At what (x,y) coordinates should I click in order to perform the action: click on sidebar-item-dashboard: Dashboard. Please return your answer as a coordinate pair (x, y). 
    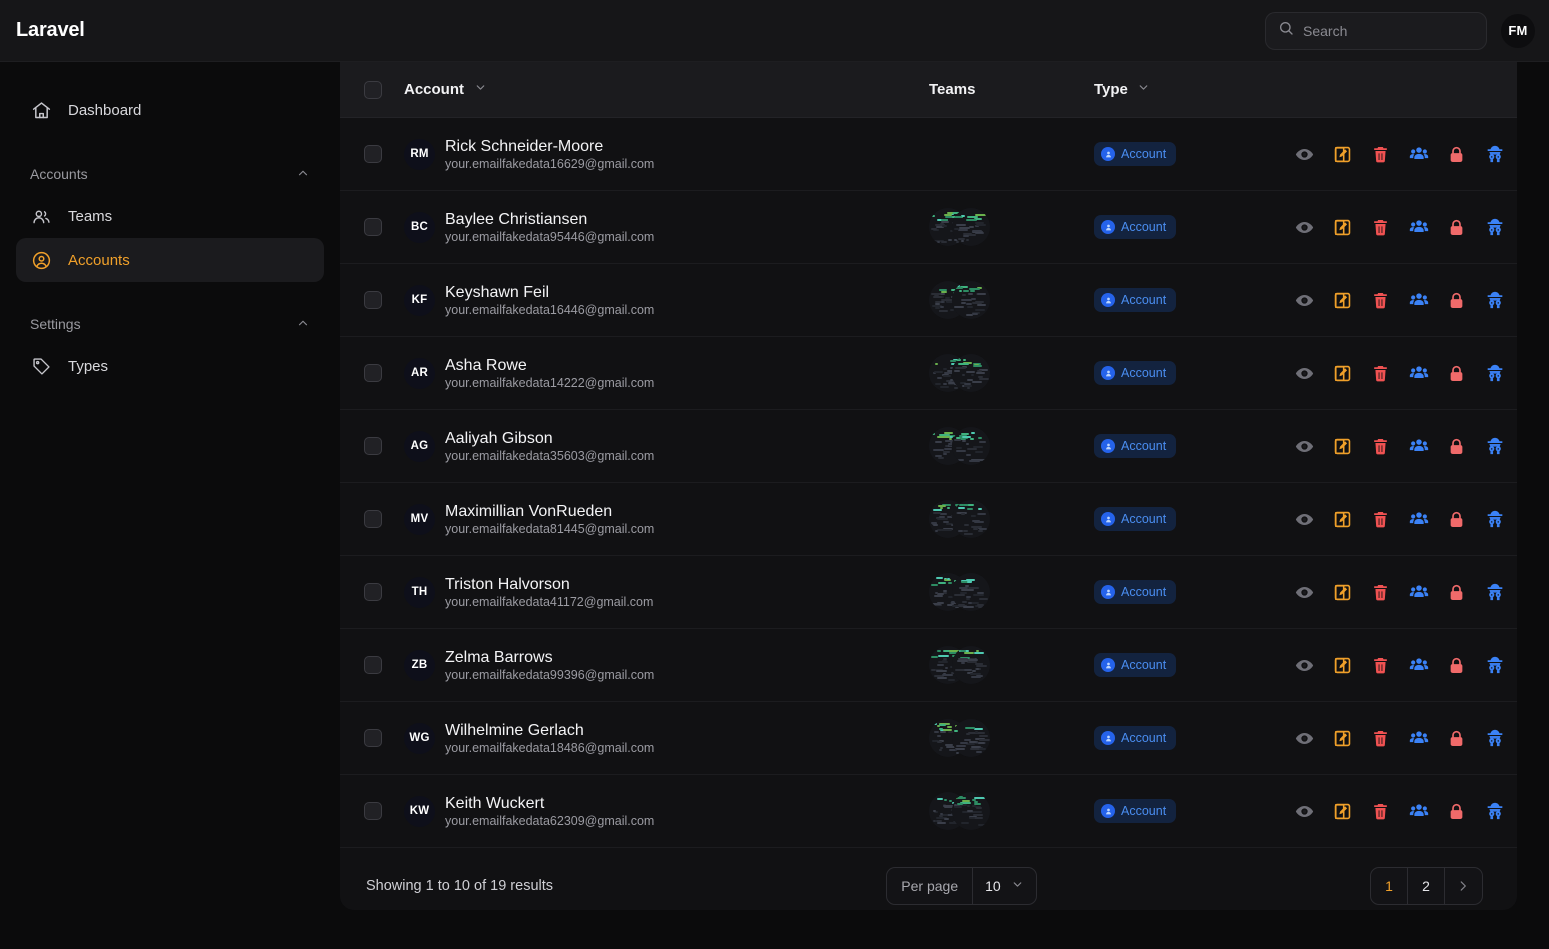
    Looking at the image, I should click on (170, 110).